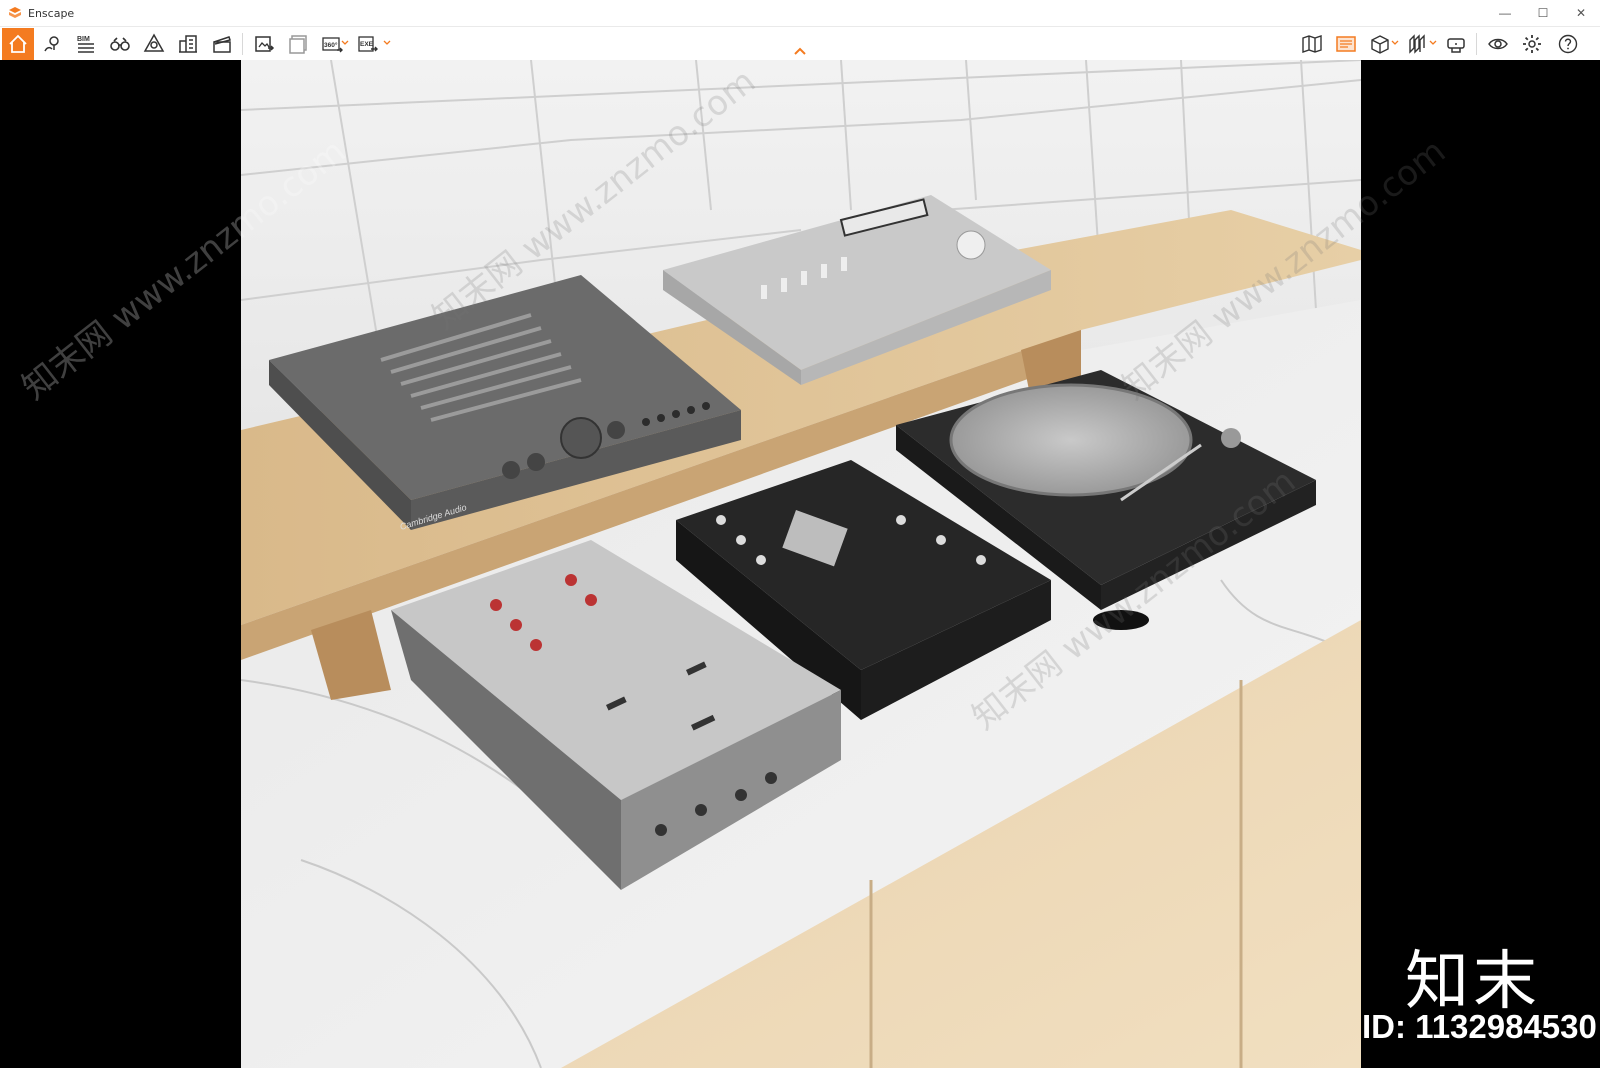 The width and height of the screenshot is (1600, 1068). I want to click on maximize-button: ☐, so click(1543, 13).